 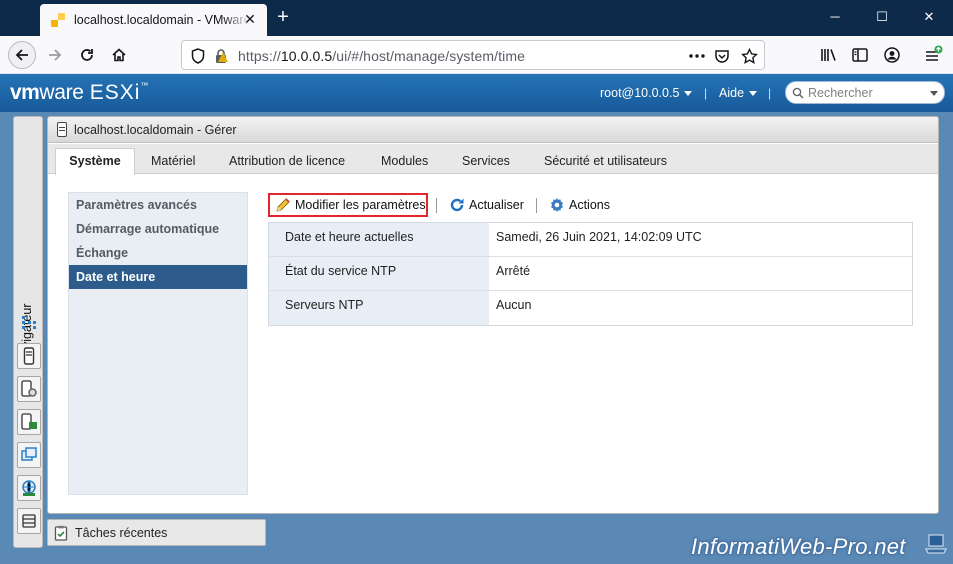 I want to click on networking-button, so click(x=29, y=488).